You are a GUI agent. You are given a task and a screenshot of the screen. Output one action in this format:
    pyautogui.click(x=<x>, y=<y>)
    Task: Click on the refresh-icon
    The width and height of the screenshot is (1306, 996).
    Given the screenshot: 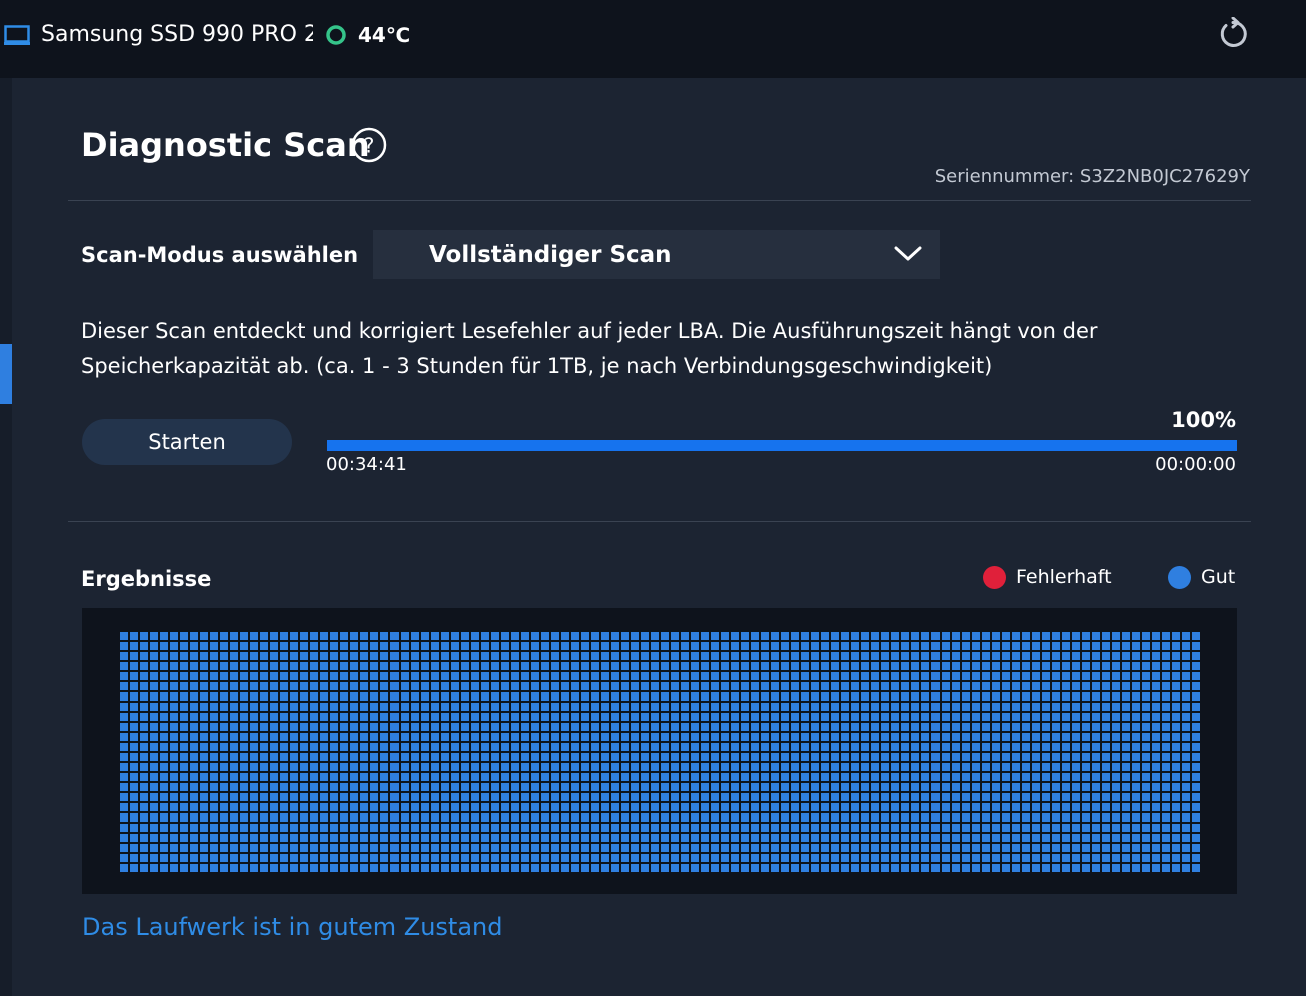 What is the action you would take?
    pyautogui.click(x=1233, y=34)
    